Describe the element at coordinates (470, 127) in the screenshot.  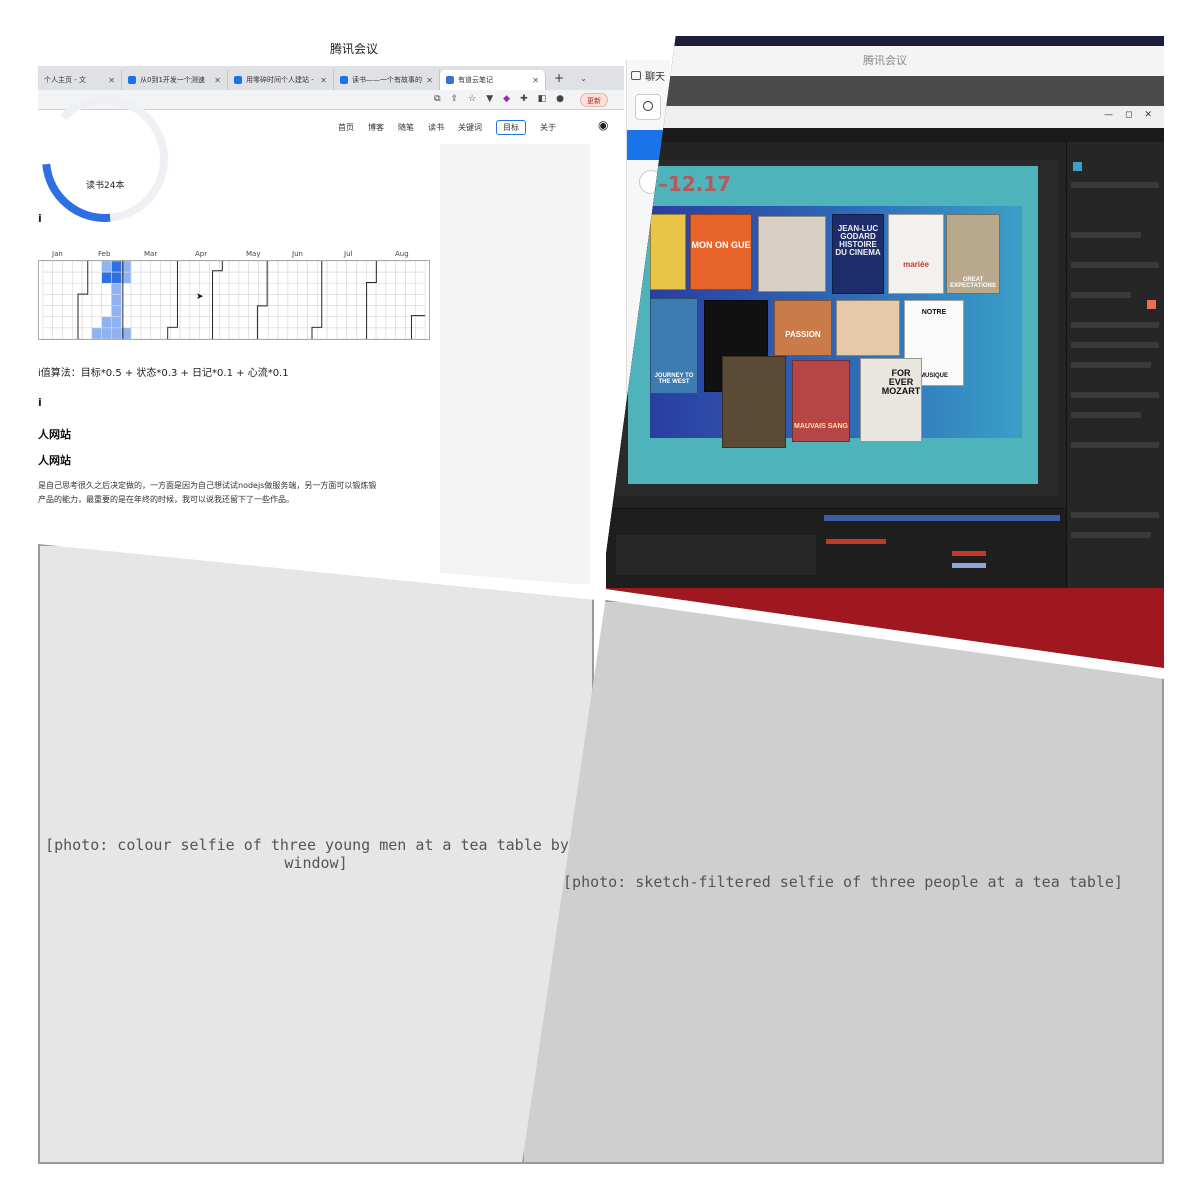
I see `nav-item-keywords: 关键词` at that location.